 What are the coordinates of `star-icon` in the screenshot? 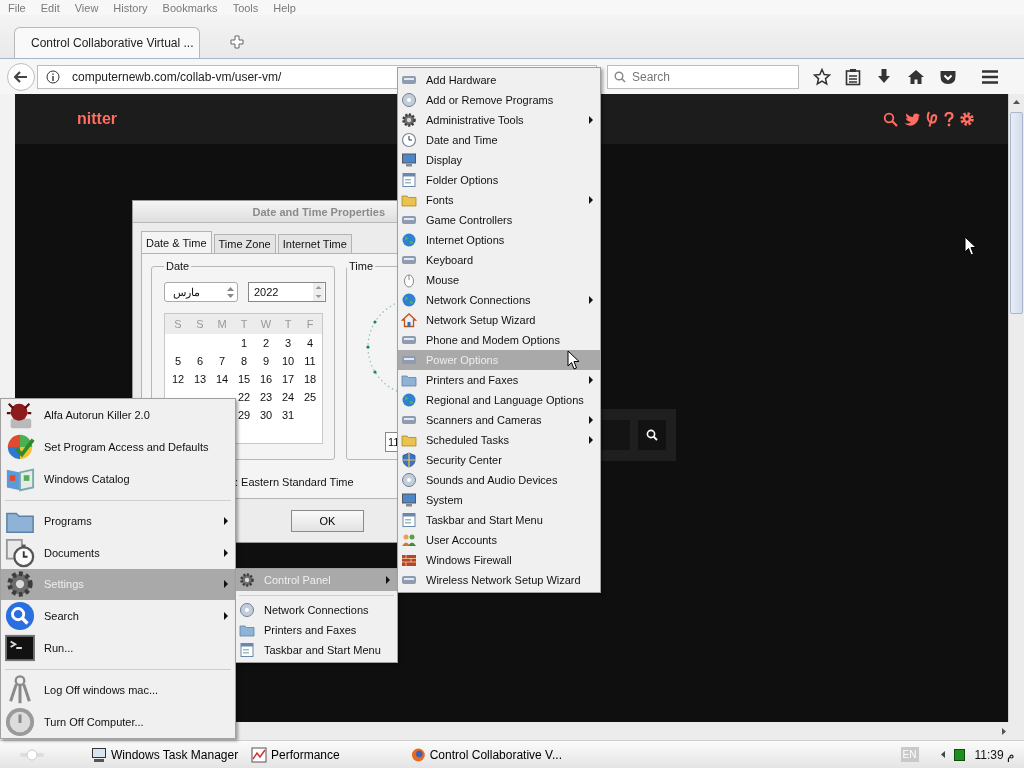 It's located at (822, 76).